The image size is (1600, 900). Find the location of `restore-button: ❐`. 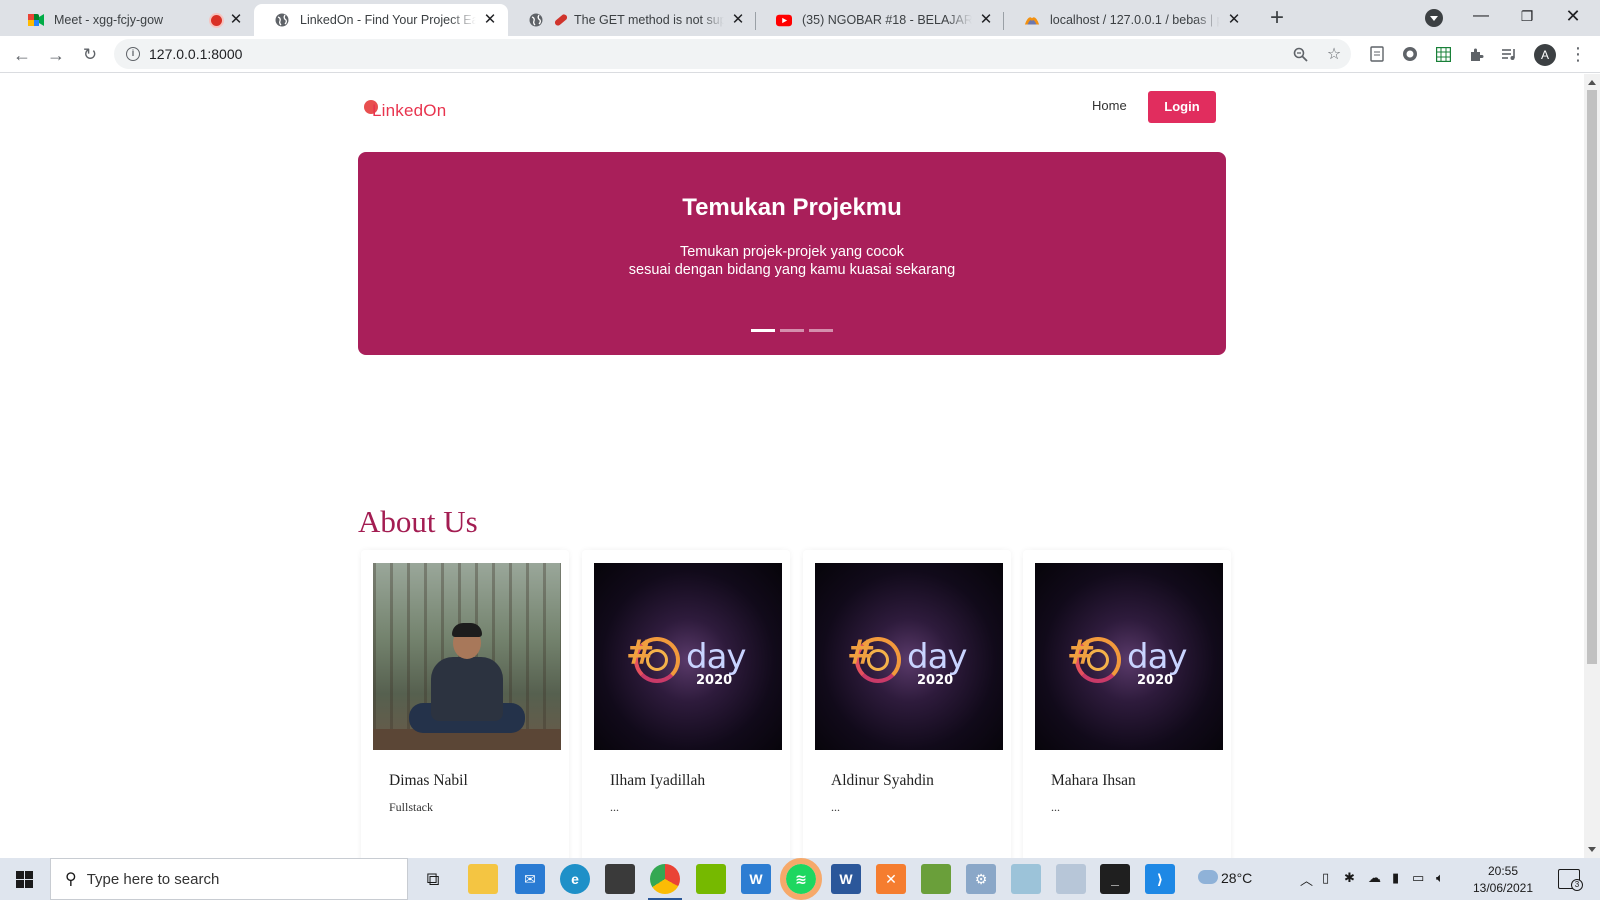

restore-button: ❐ is located at coordinates (1527, 17).